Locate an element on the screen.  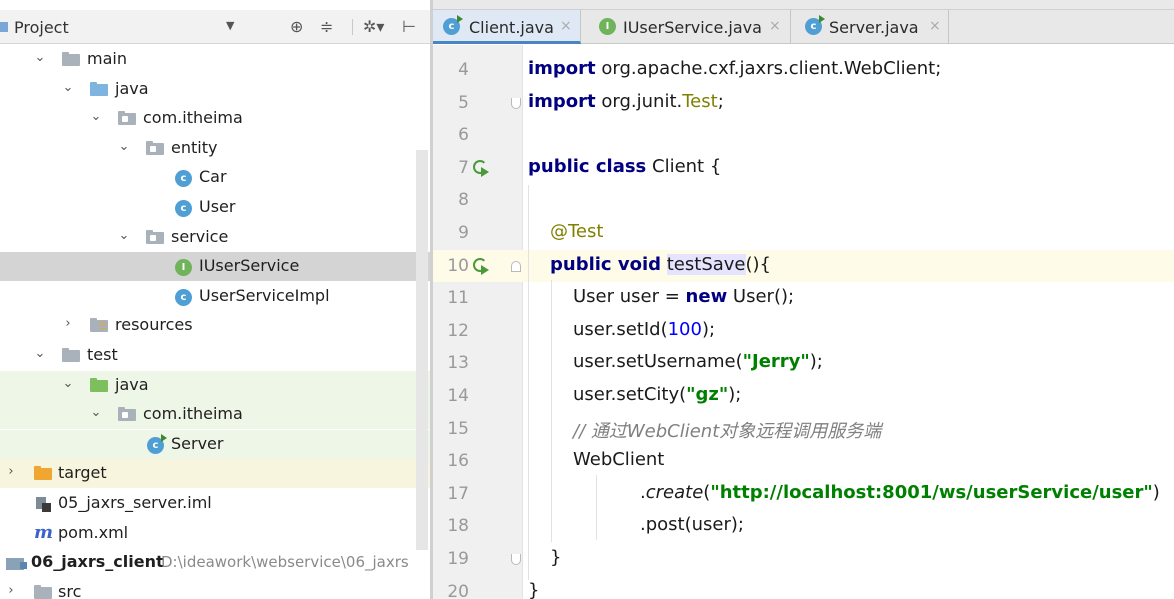
module-file-icon is located at coordinates (44, 503).